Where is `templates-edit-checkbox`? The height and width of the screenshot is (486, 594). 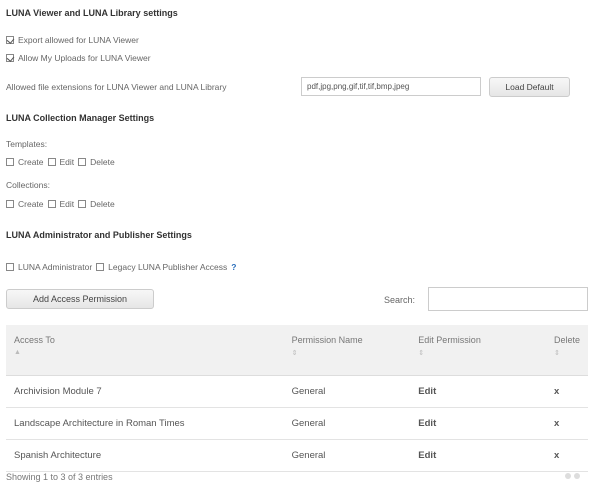
templates-edit-checkbox is located at coordinates (51, 162).